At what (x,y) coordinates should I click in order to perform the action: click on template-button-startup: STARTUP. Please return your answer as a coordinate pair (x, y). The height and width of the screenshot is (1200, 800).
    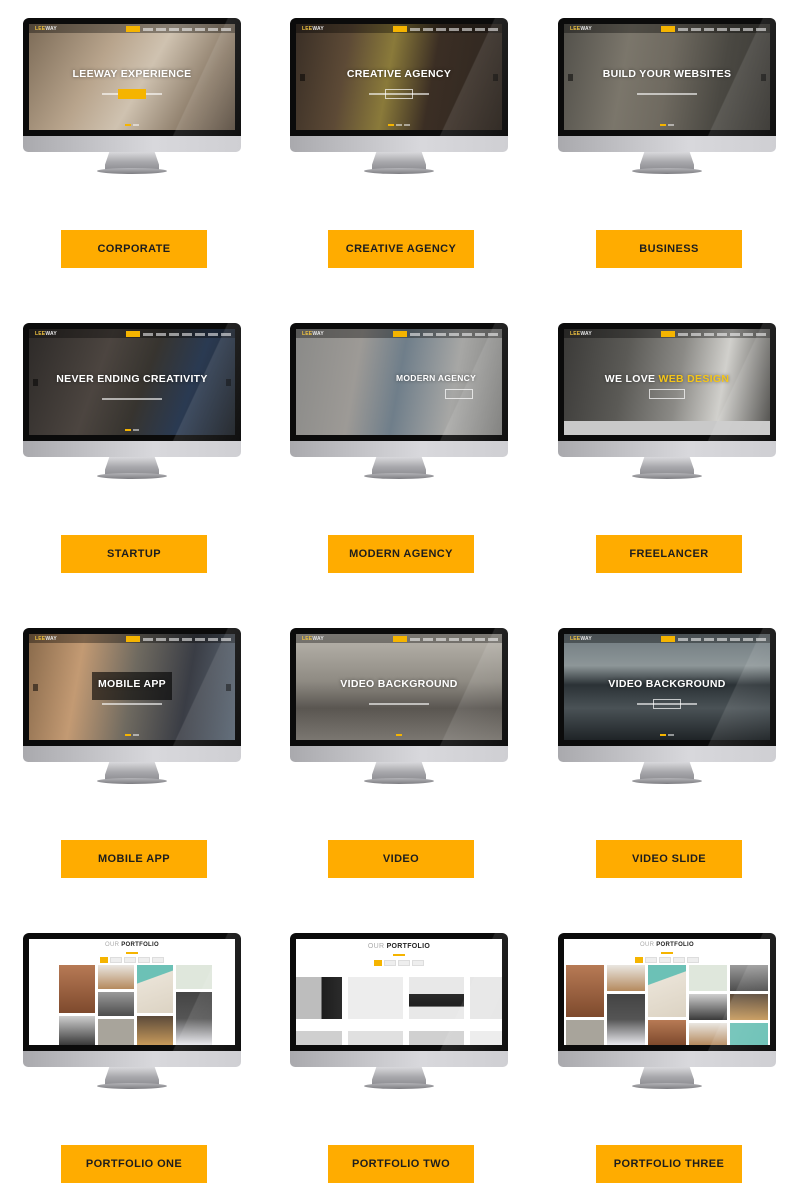
    Looking at the image, I should click on (134, 554).